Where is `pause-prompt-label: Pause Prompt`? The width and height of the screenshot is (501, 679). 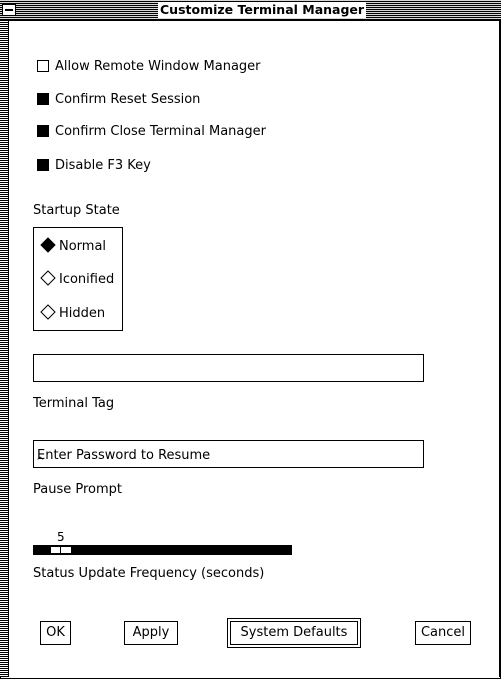 pause-prompt-label: Pause Prompt is located at coordinates (78, 489).